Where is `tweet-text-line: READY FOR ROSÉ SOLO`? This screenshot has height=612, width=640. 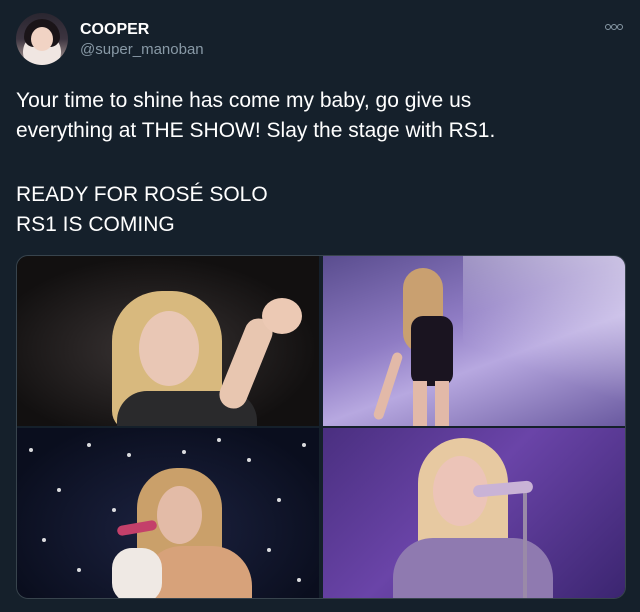
tweet-text-line: READY FOR ROSÉ SOLO is located at coordinates (142, 194).